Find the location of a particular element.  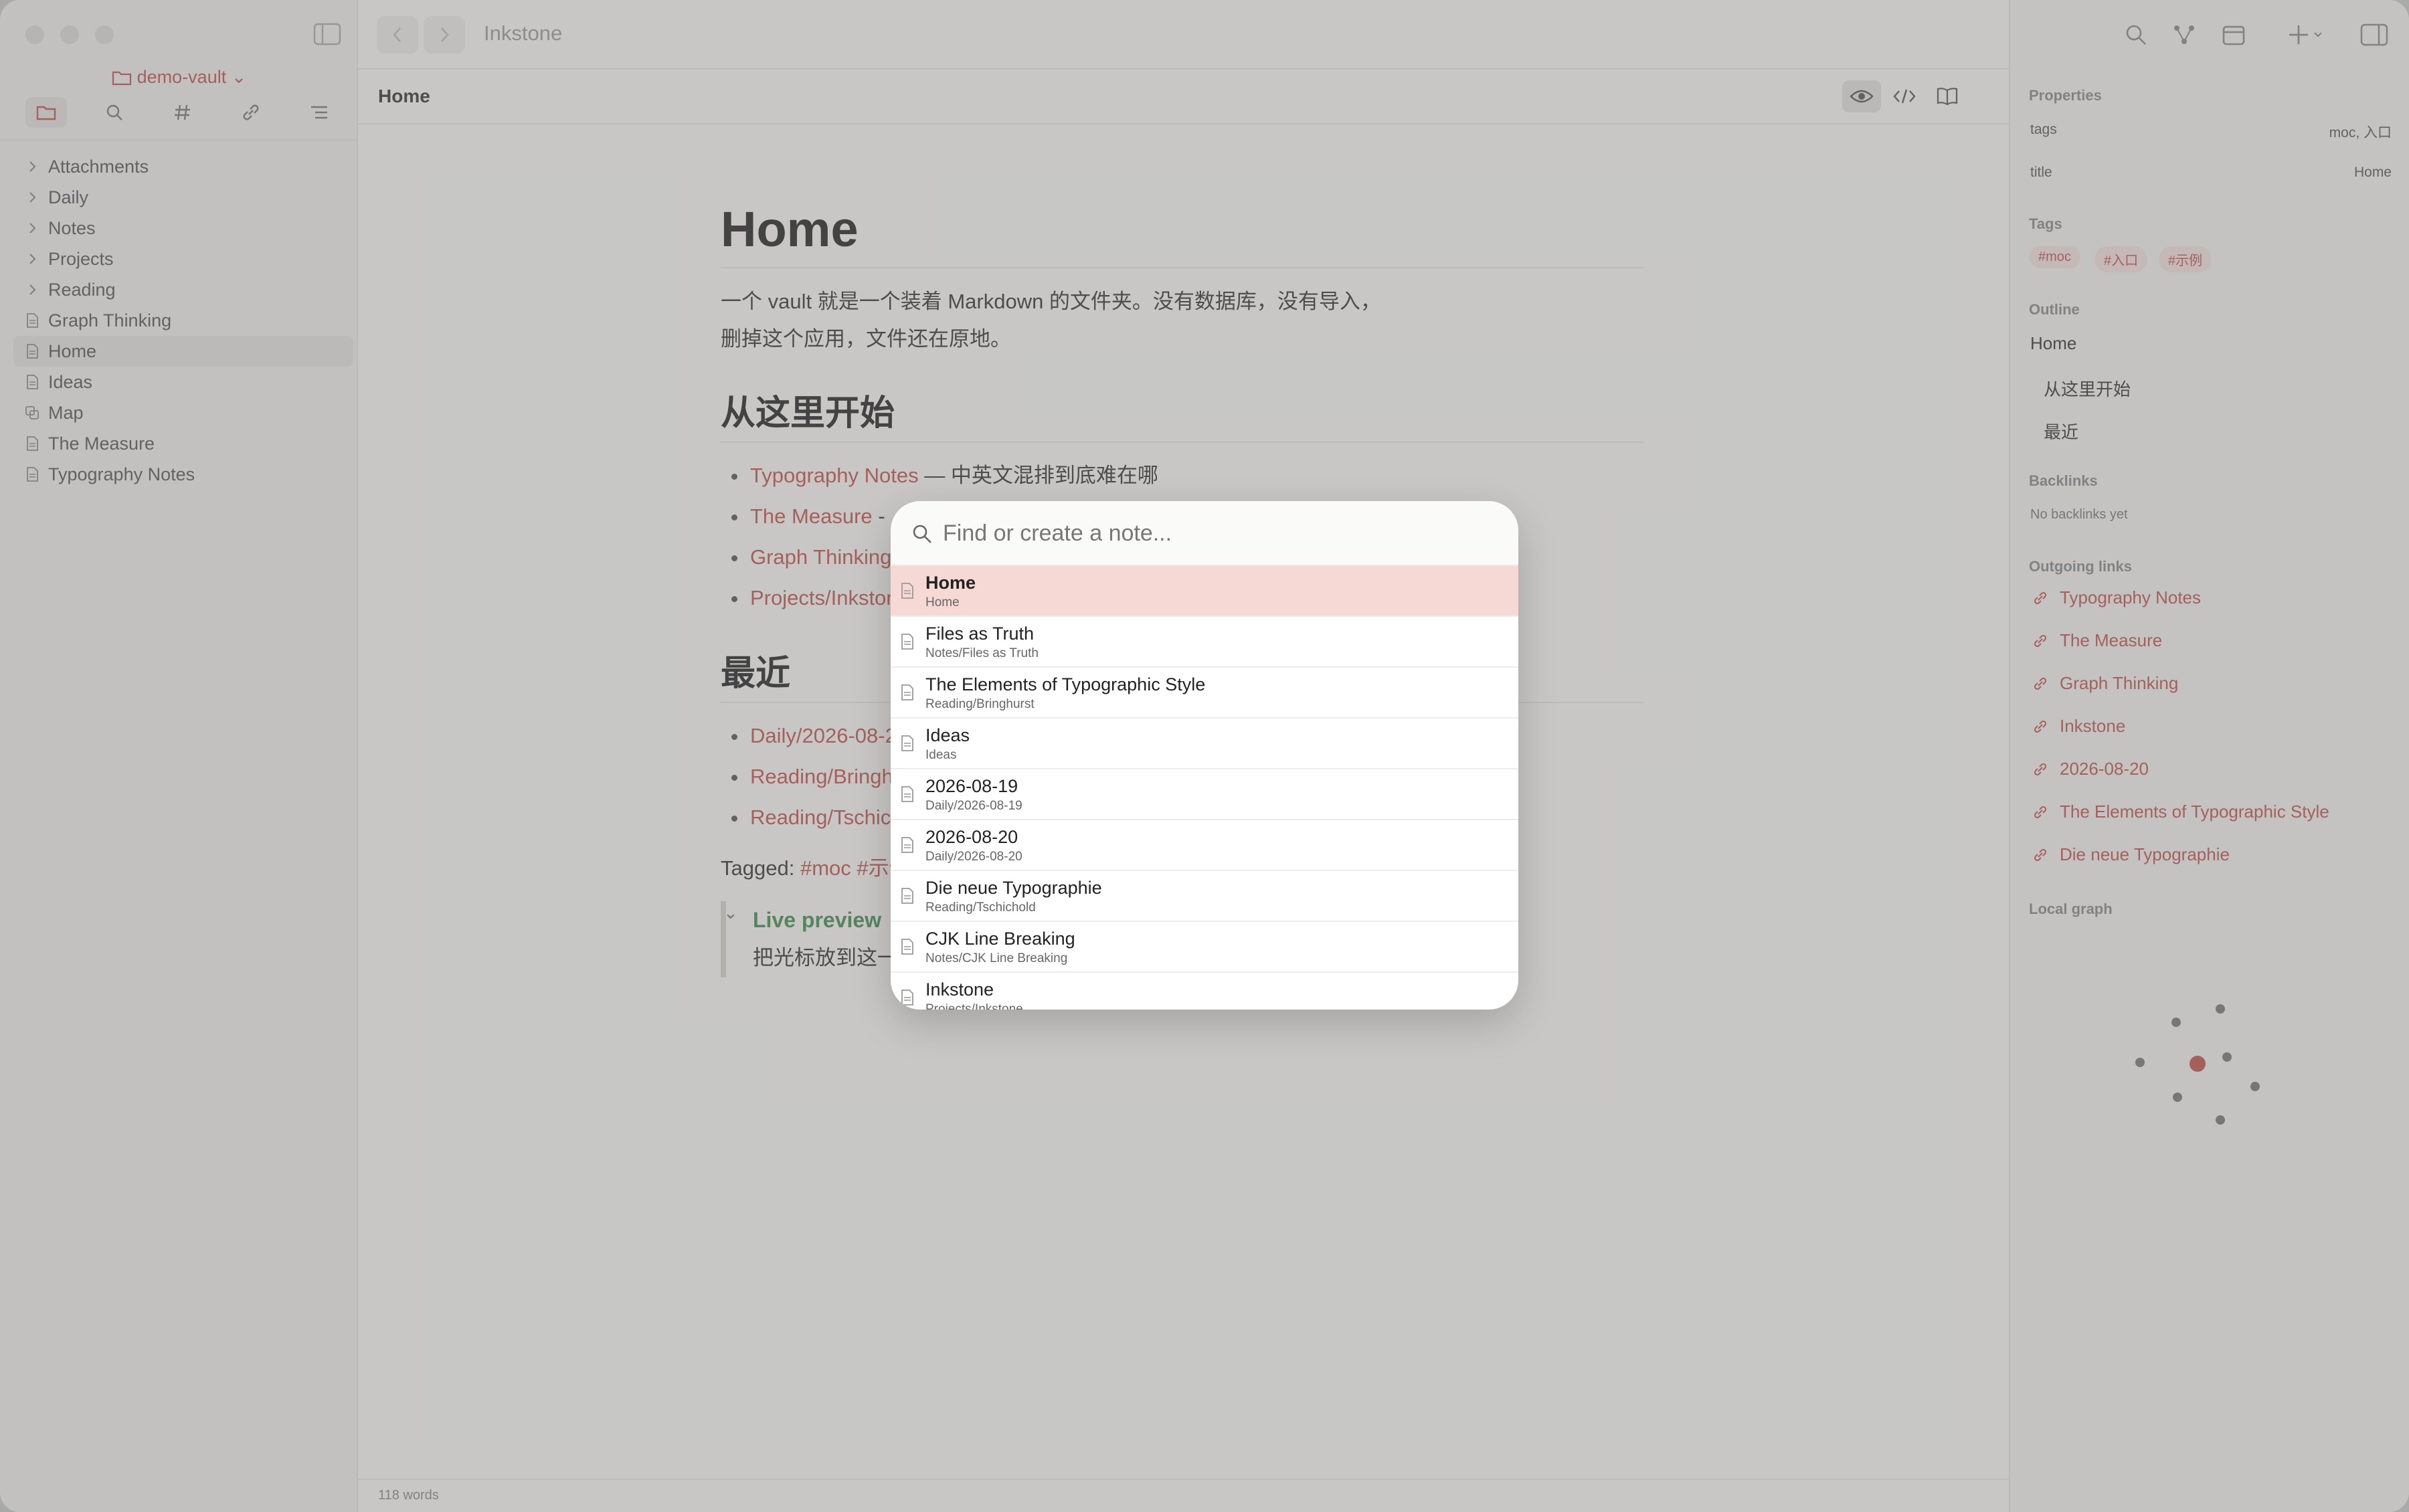

result-title: Home is located at coordinates (951, 583).